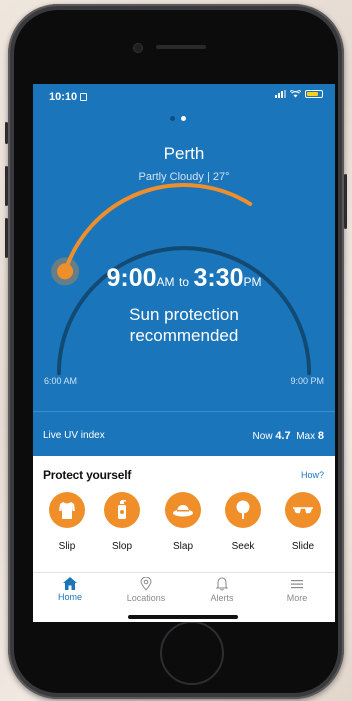 Image resolution: width=352 pixels, height=701 pixels. Describe the element at coordinates (262, 436) in the screenshot. I see `uv-now-label: Now` at that location.